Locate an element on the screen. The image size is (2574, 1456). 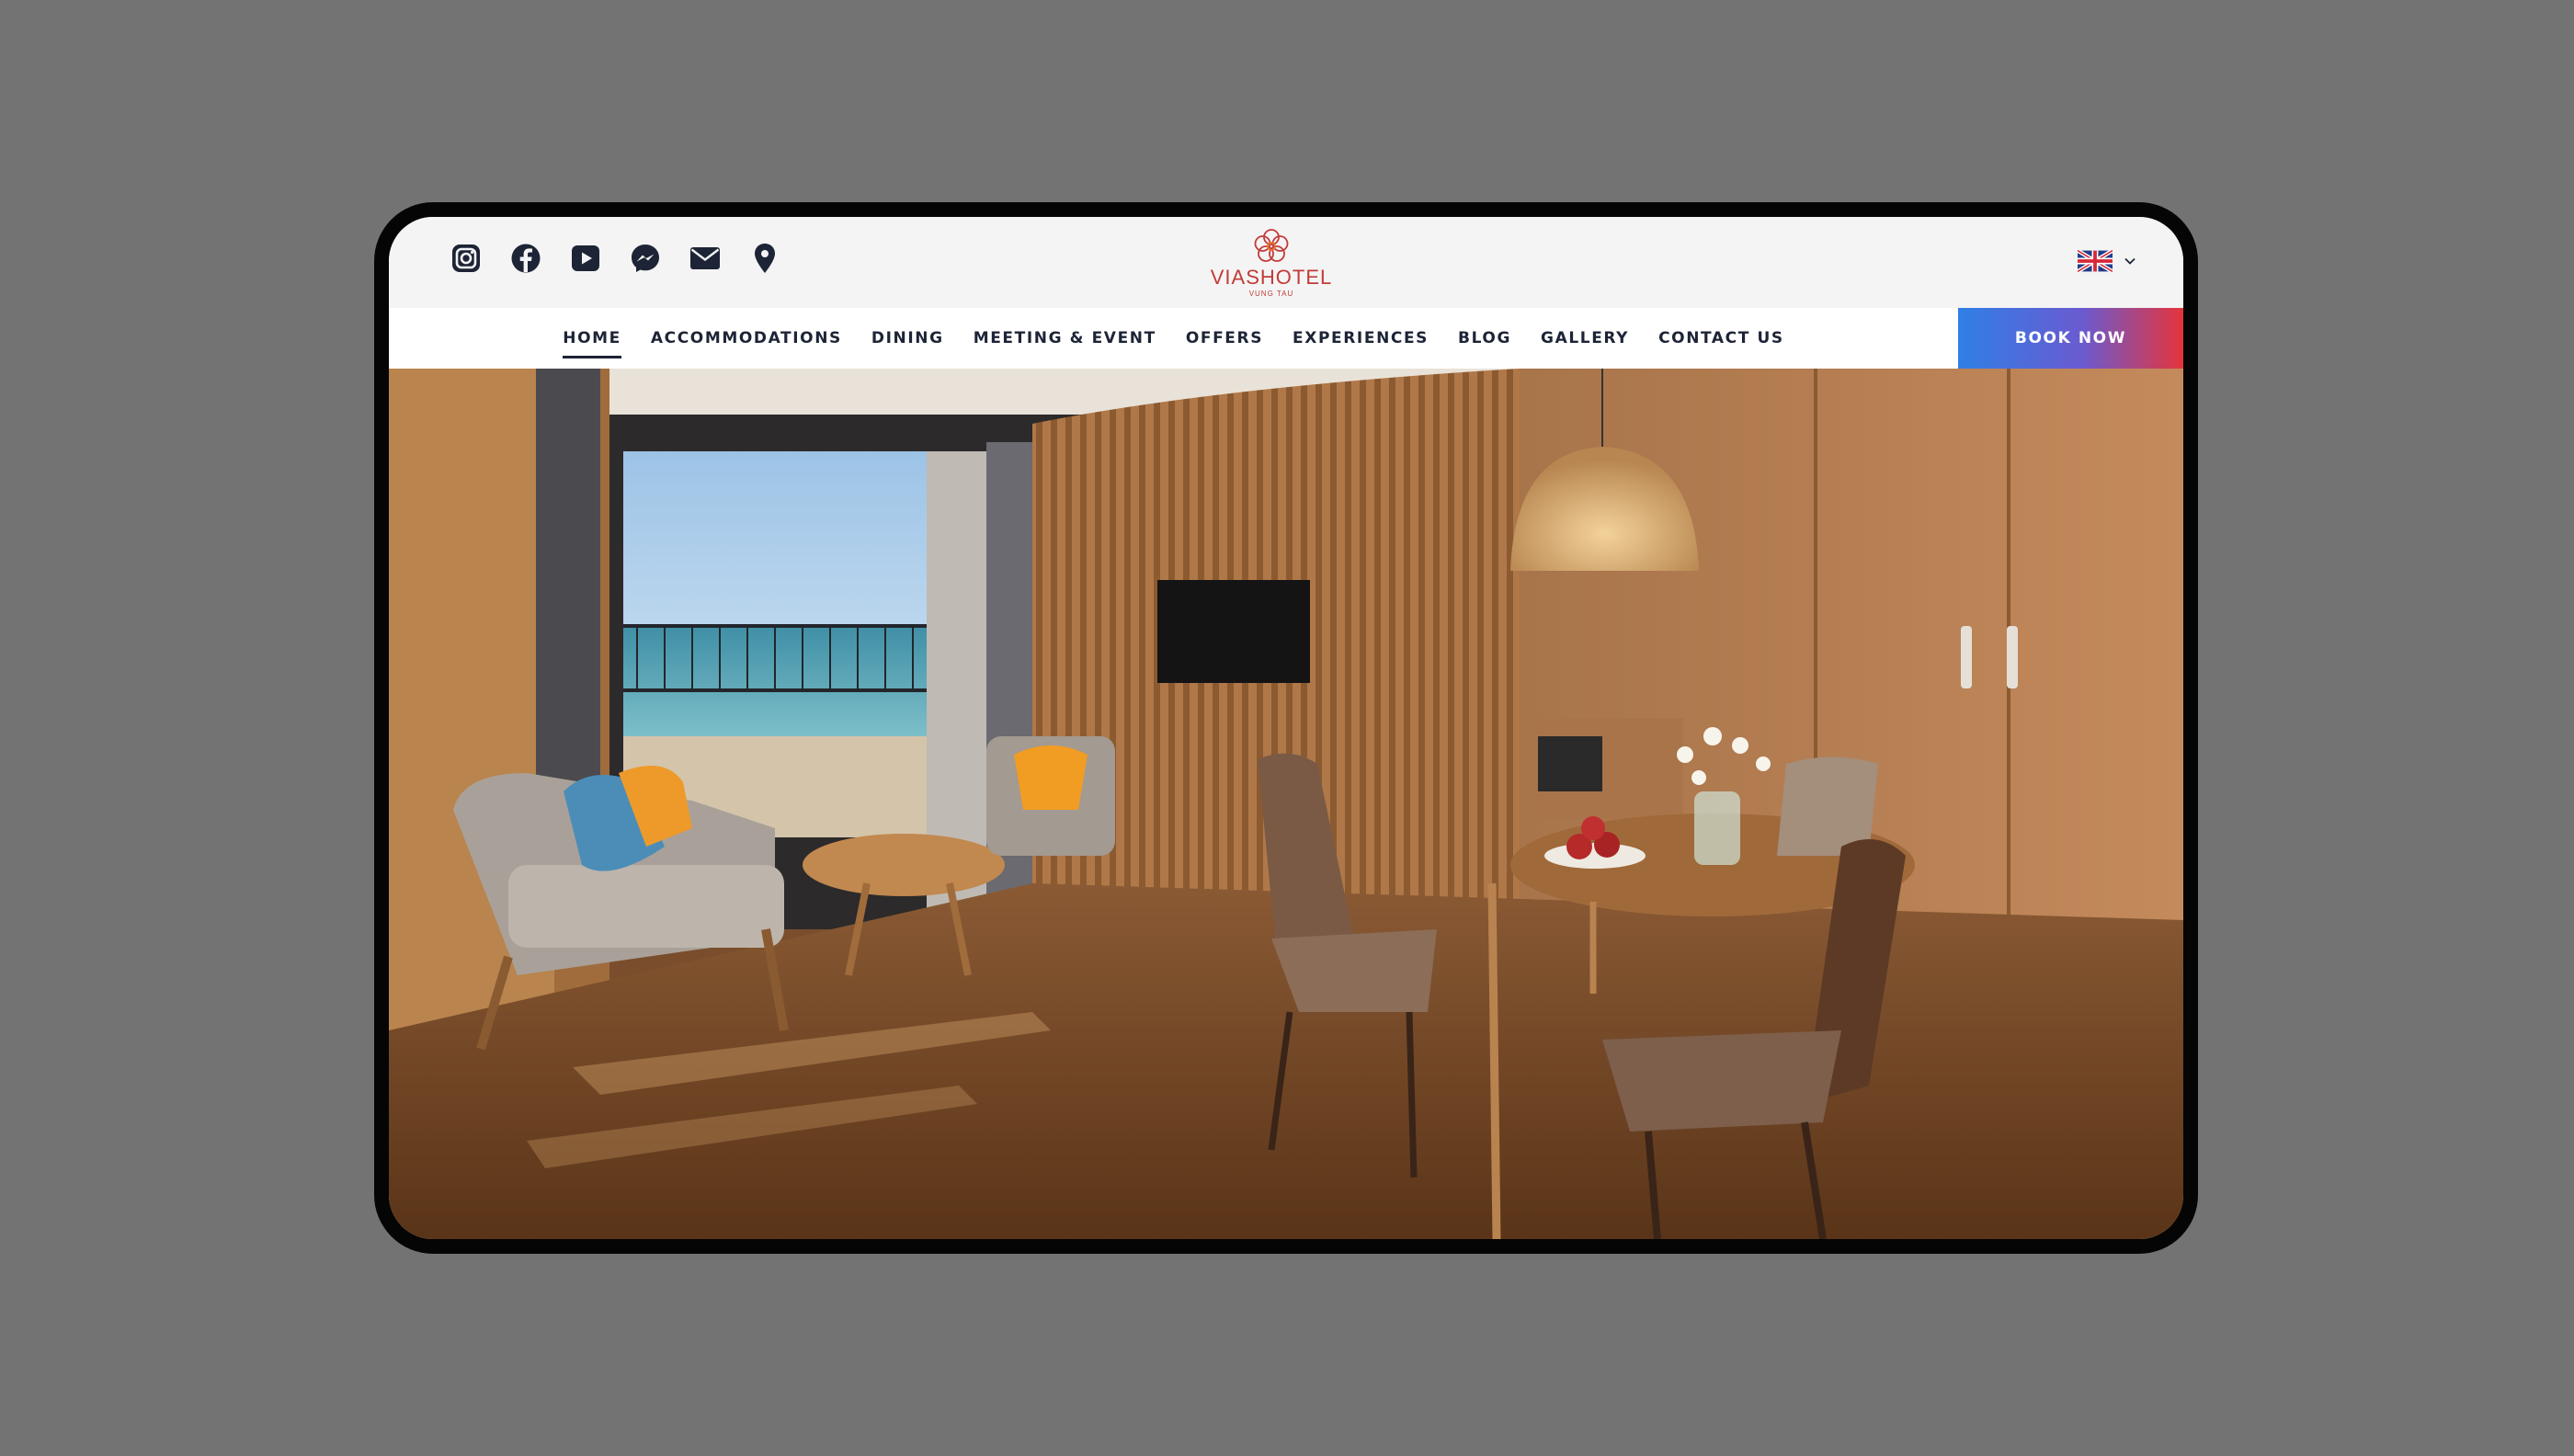
logo-subtitle: VUNG TAU is located at coordinates (1271, 294).